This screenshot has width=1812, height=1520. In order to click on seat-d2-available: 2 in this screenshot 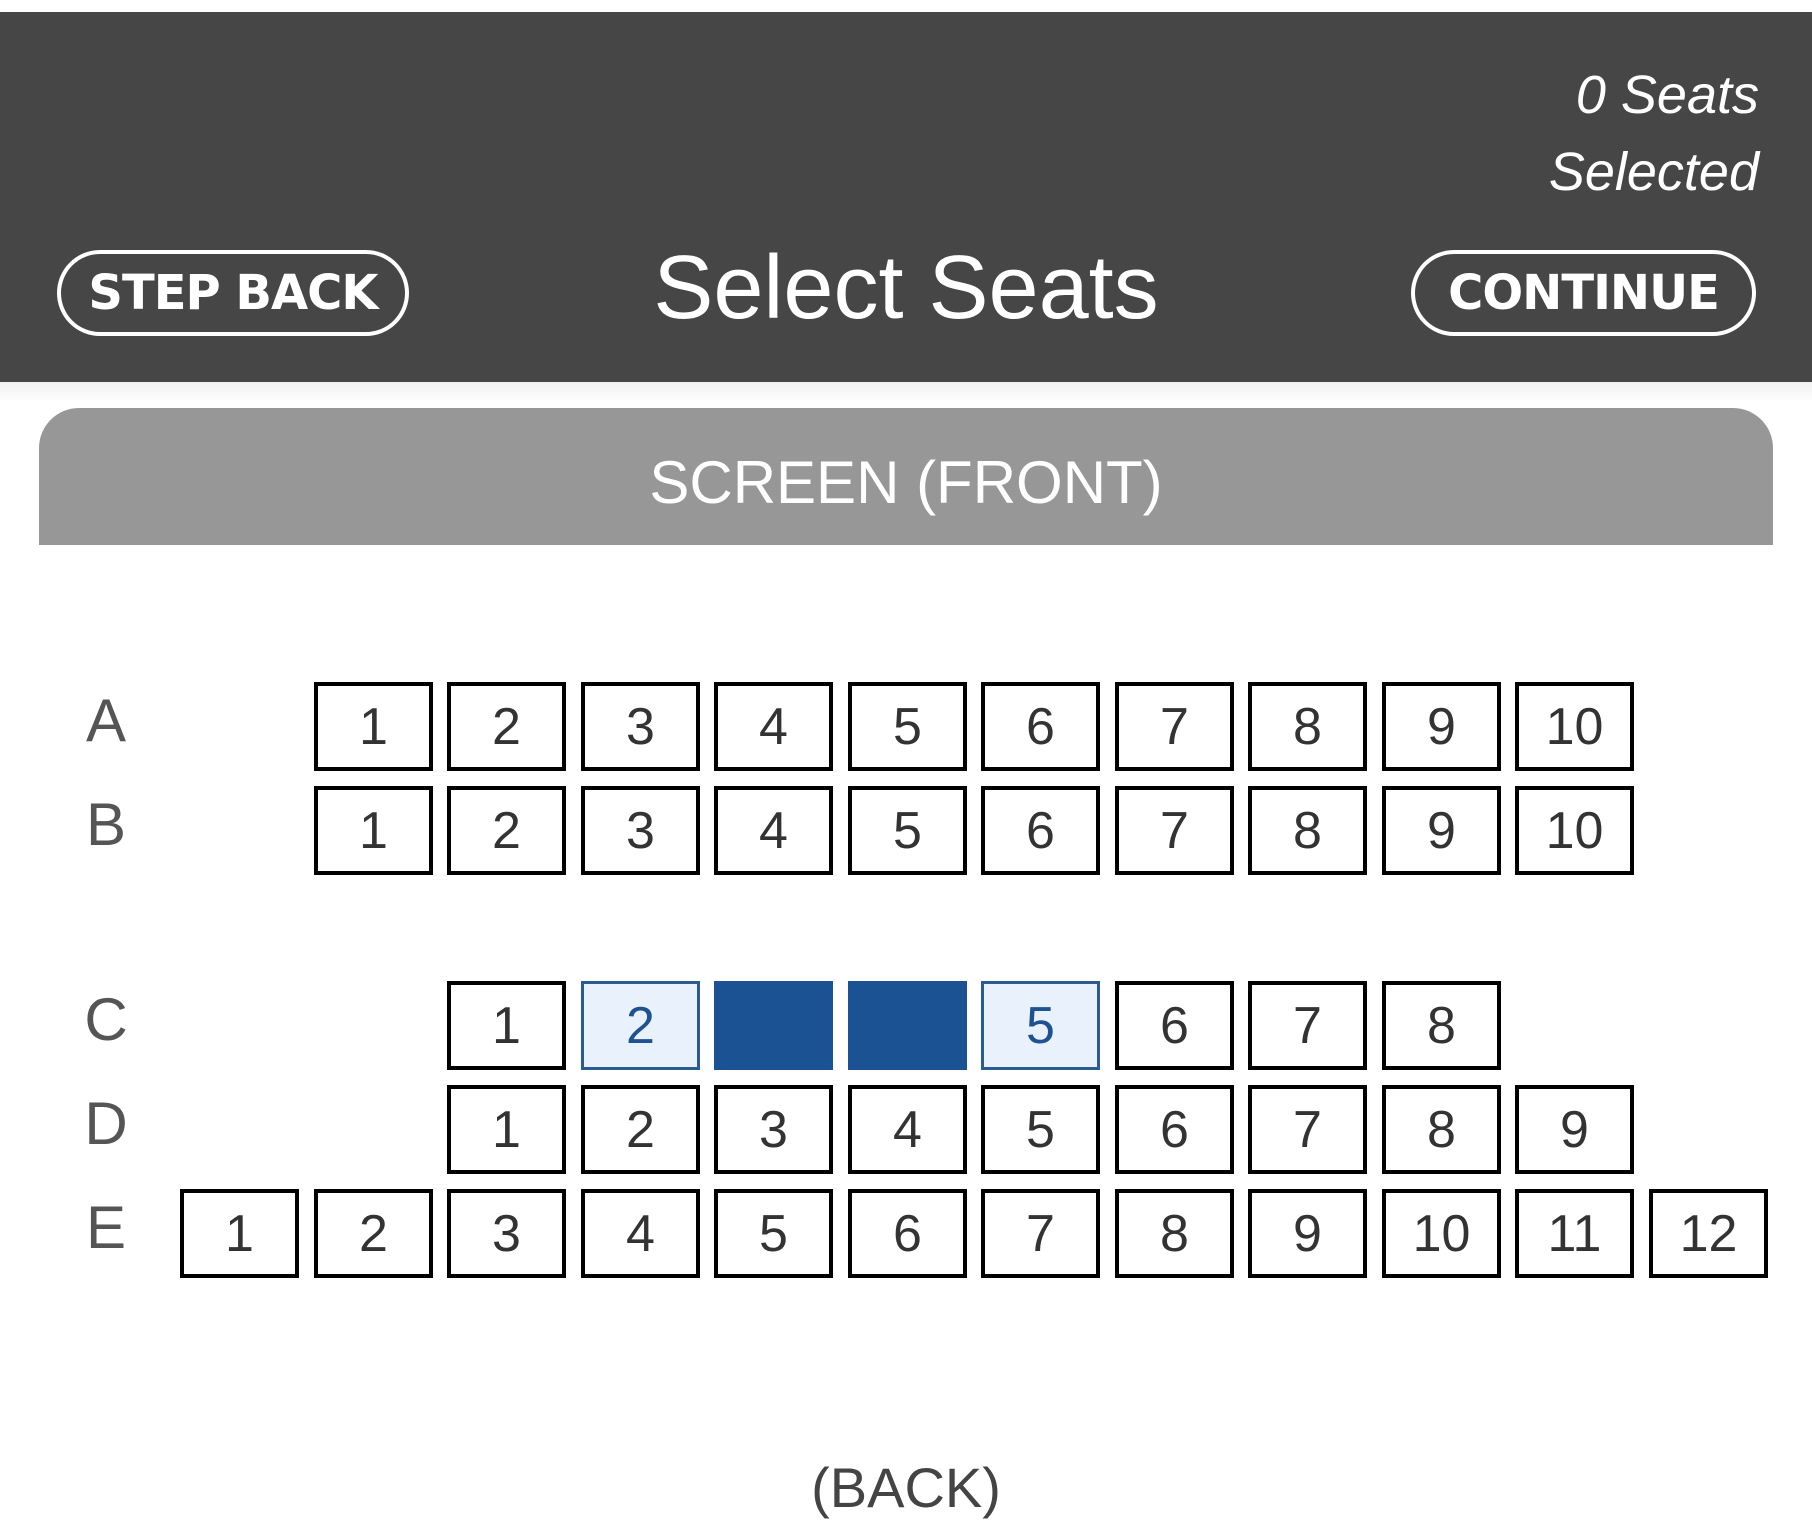, I will do `click(640, 1129)`.